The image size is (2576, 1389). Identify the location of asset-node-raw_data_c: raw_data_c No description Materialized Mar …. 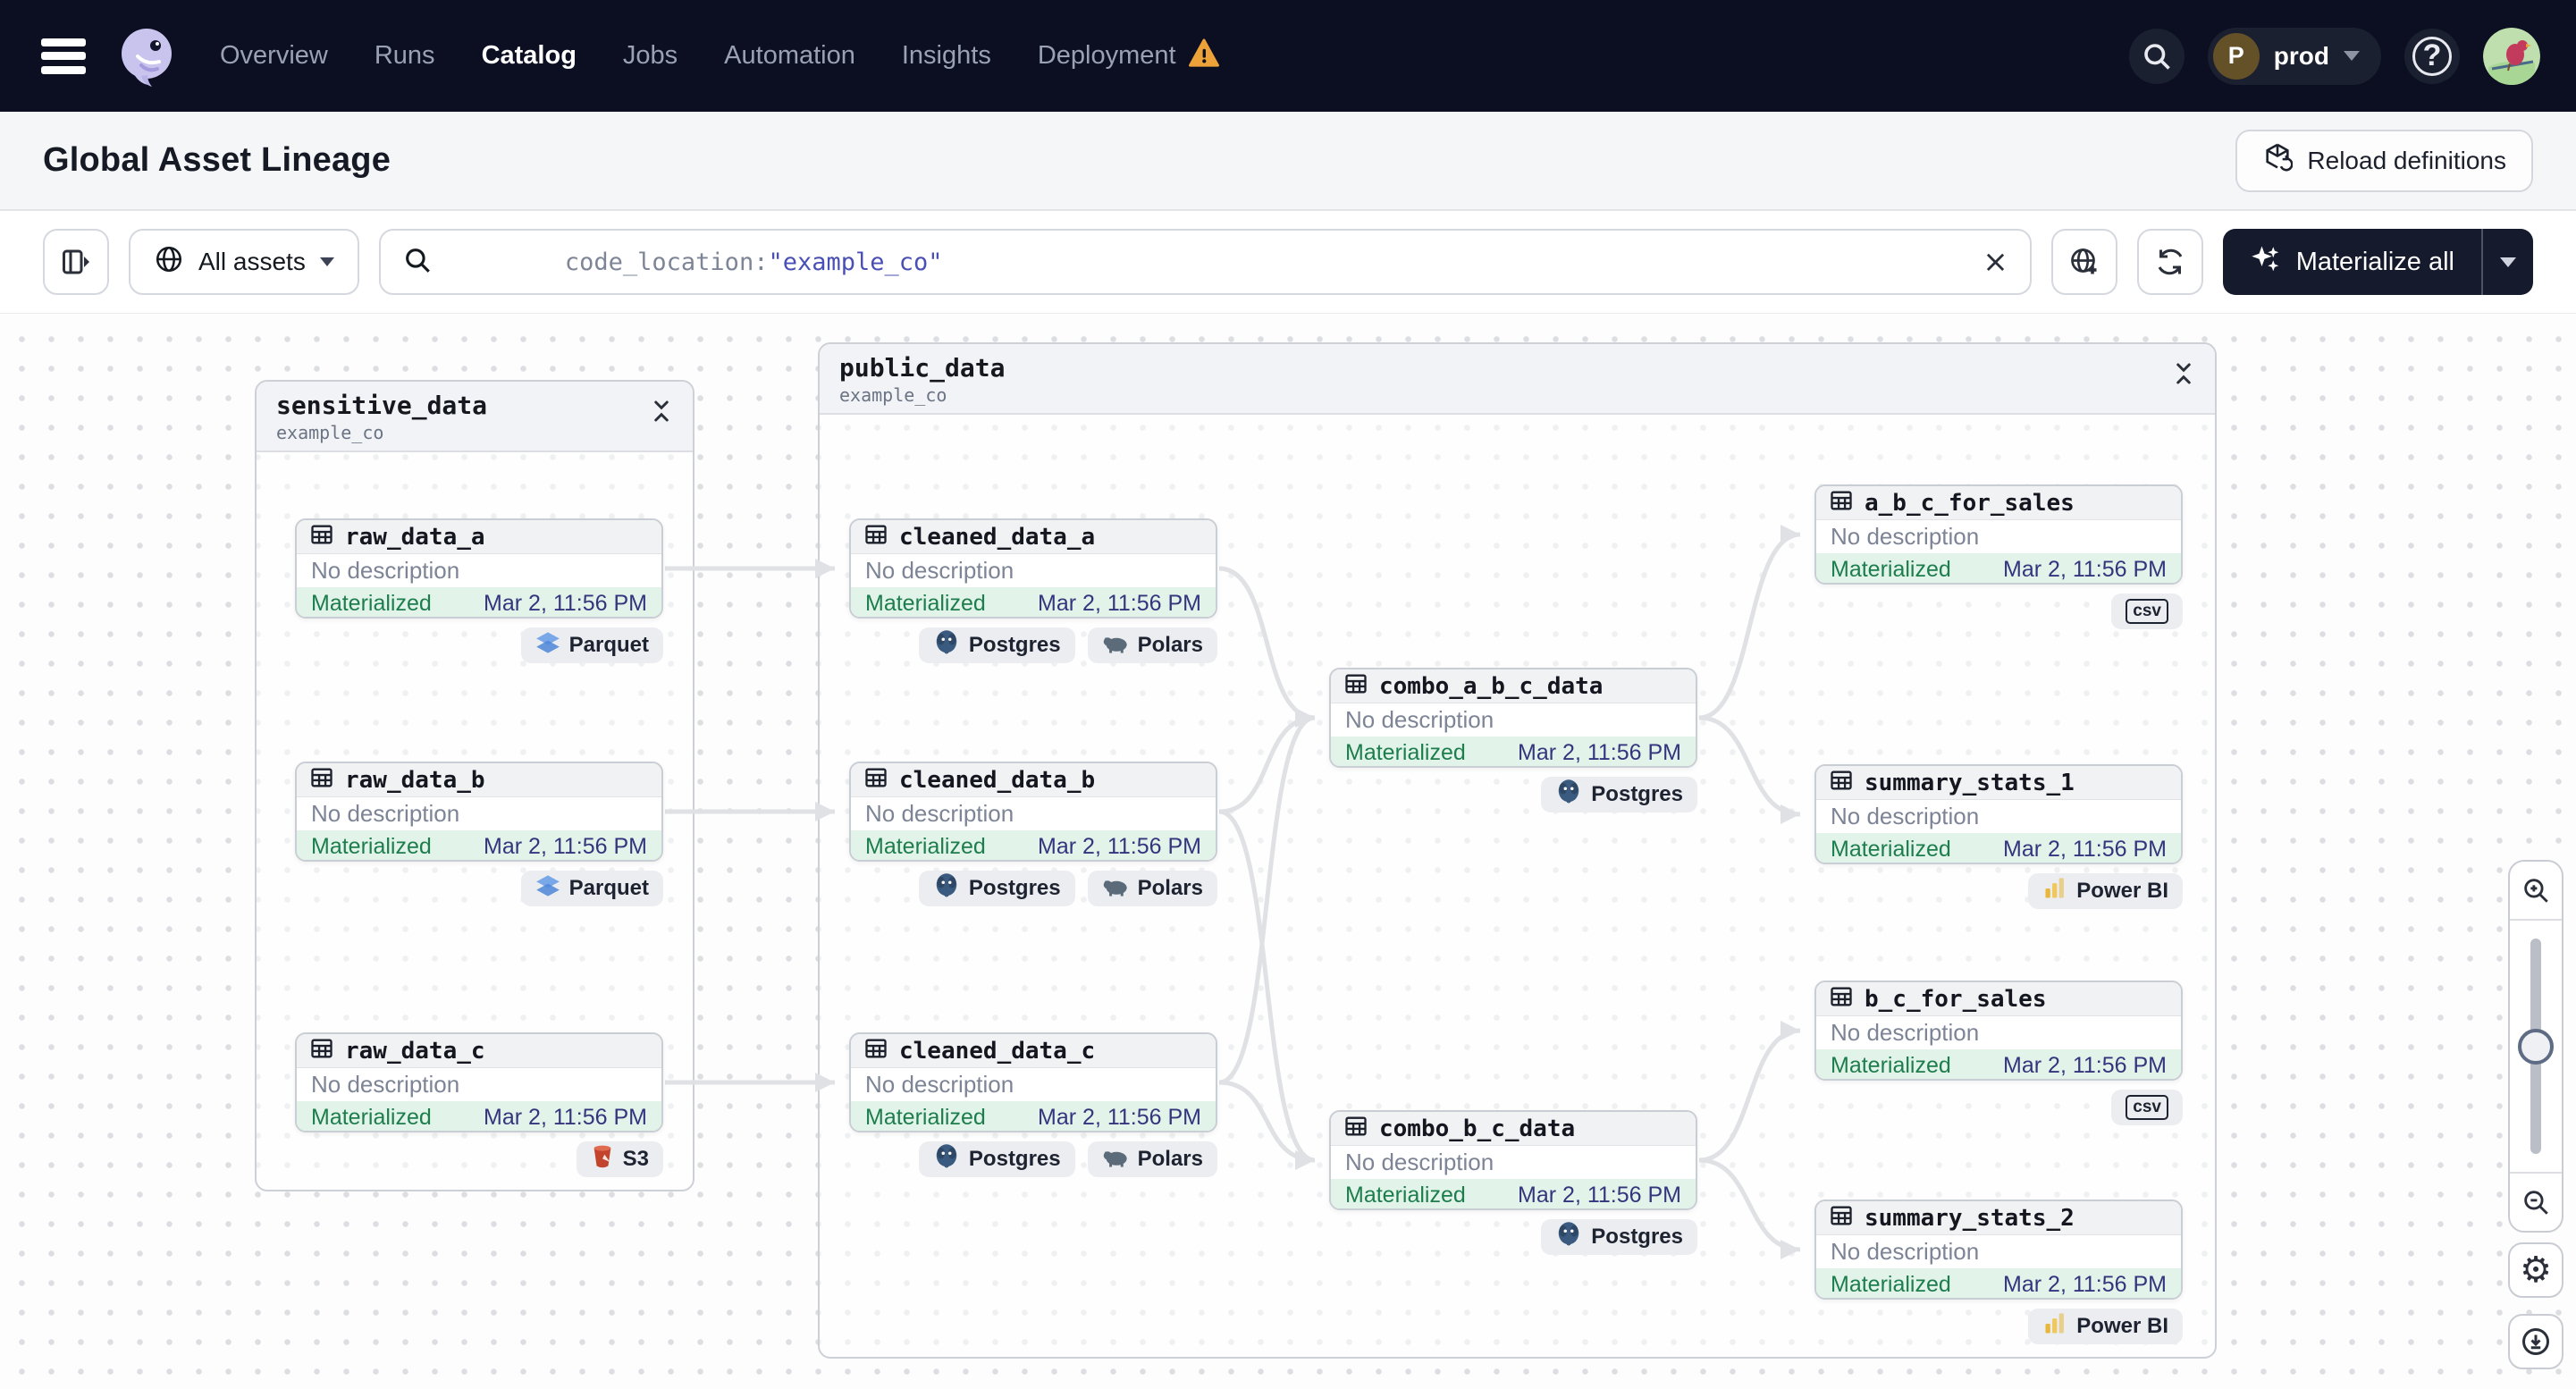
(479, 1082).